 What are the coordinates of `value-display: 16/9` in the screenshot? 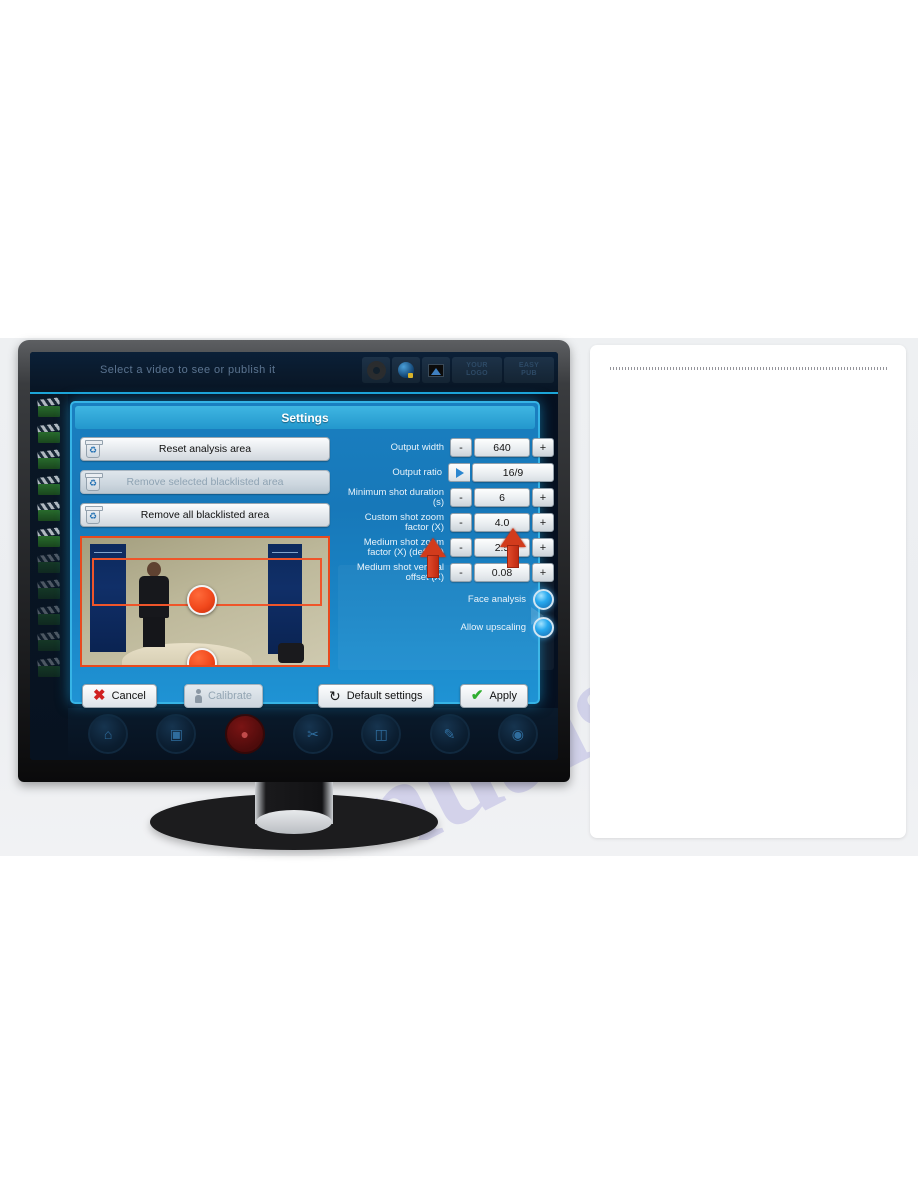 It's located at (513, 472).